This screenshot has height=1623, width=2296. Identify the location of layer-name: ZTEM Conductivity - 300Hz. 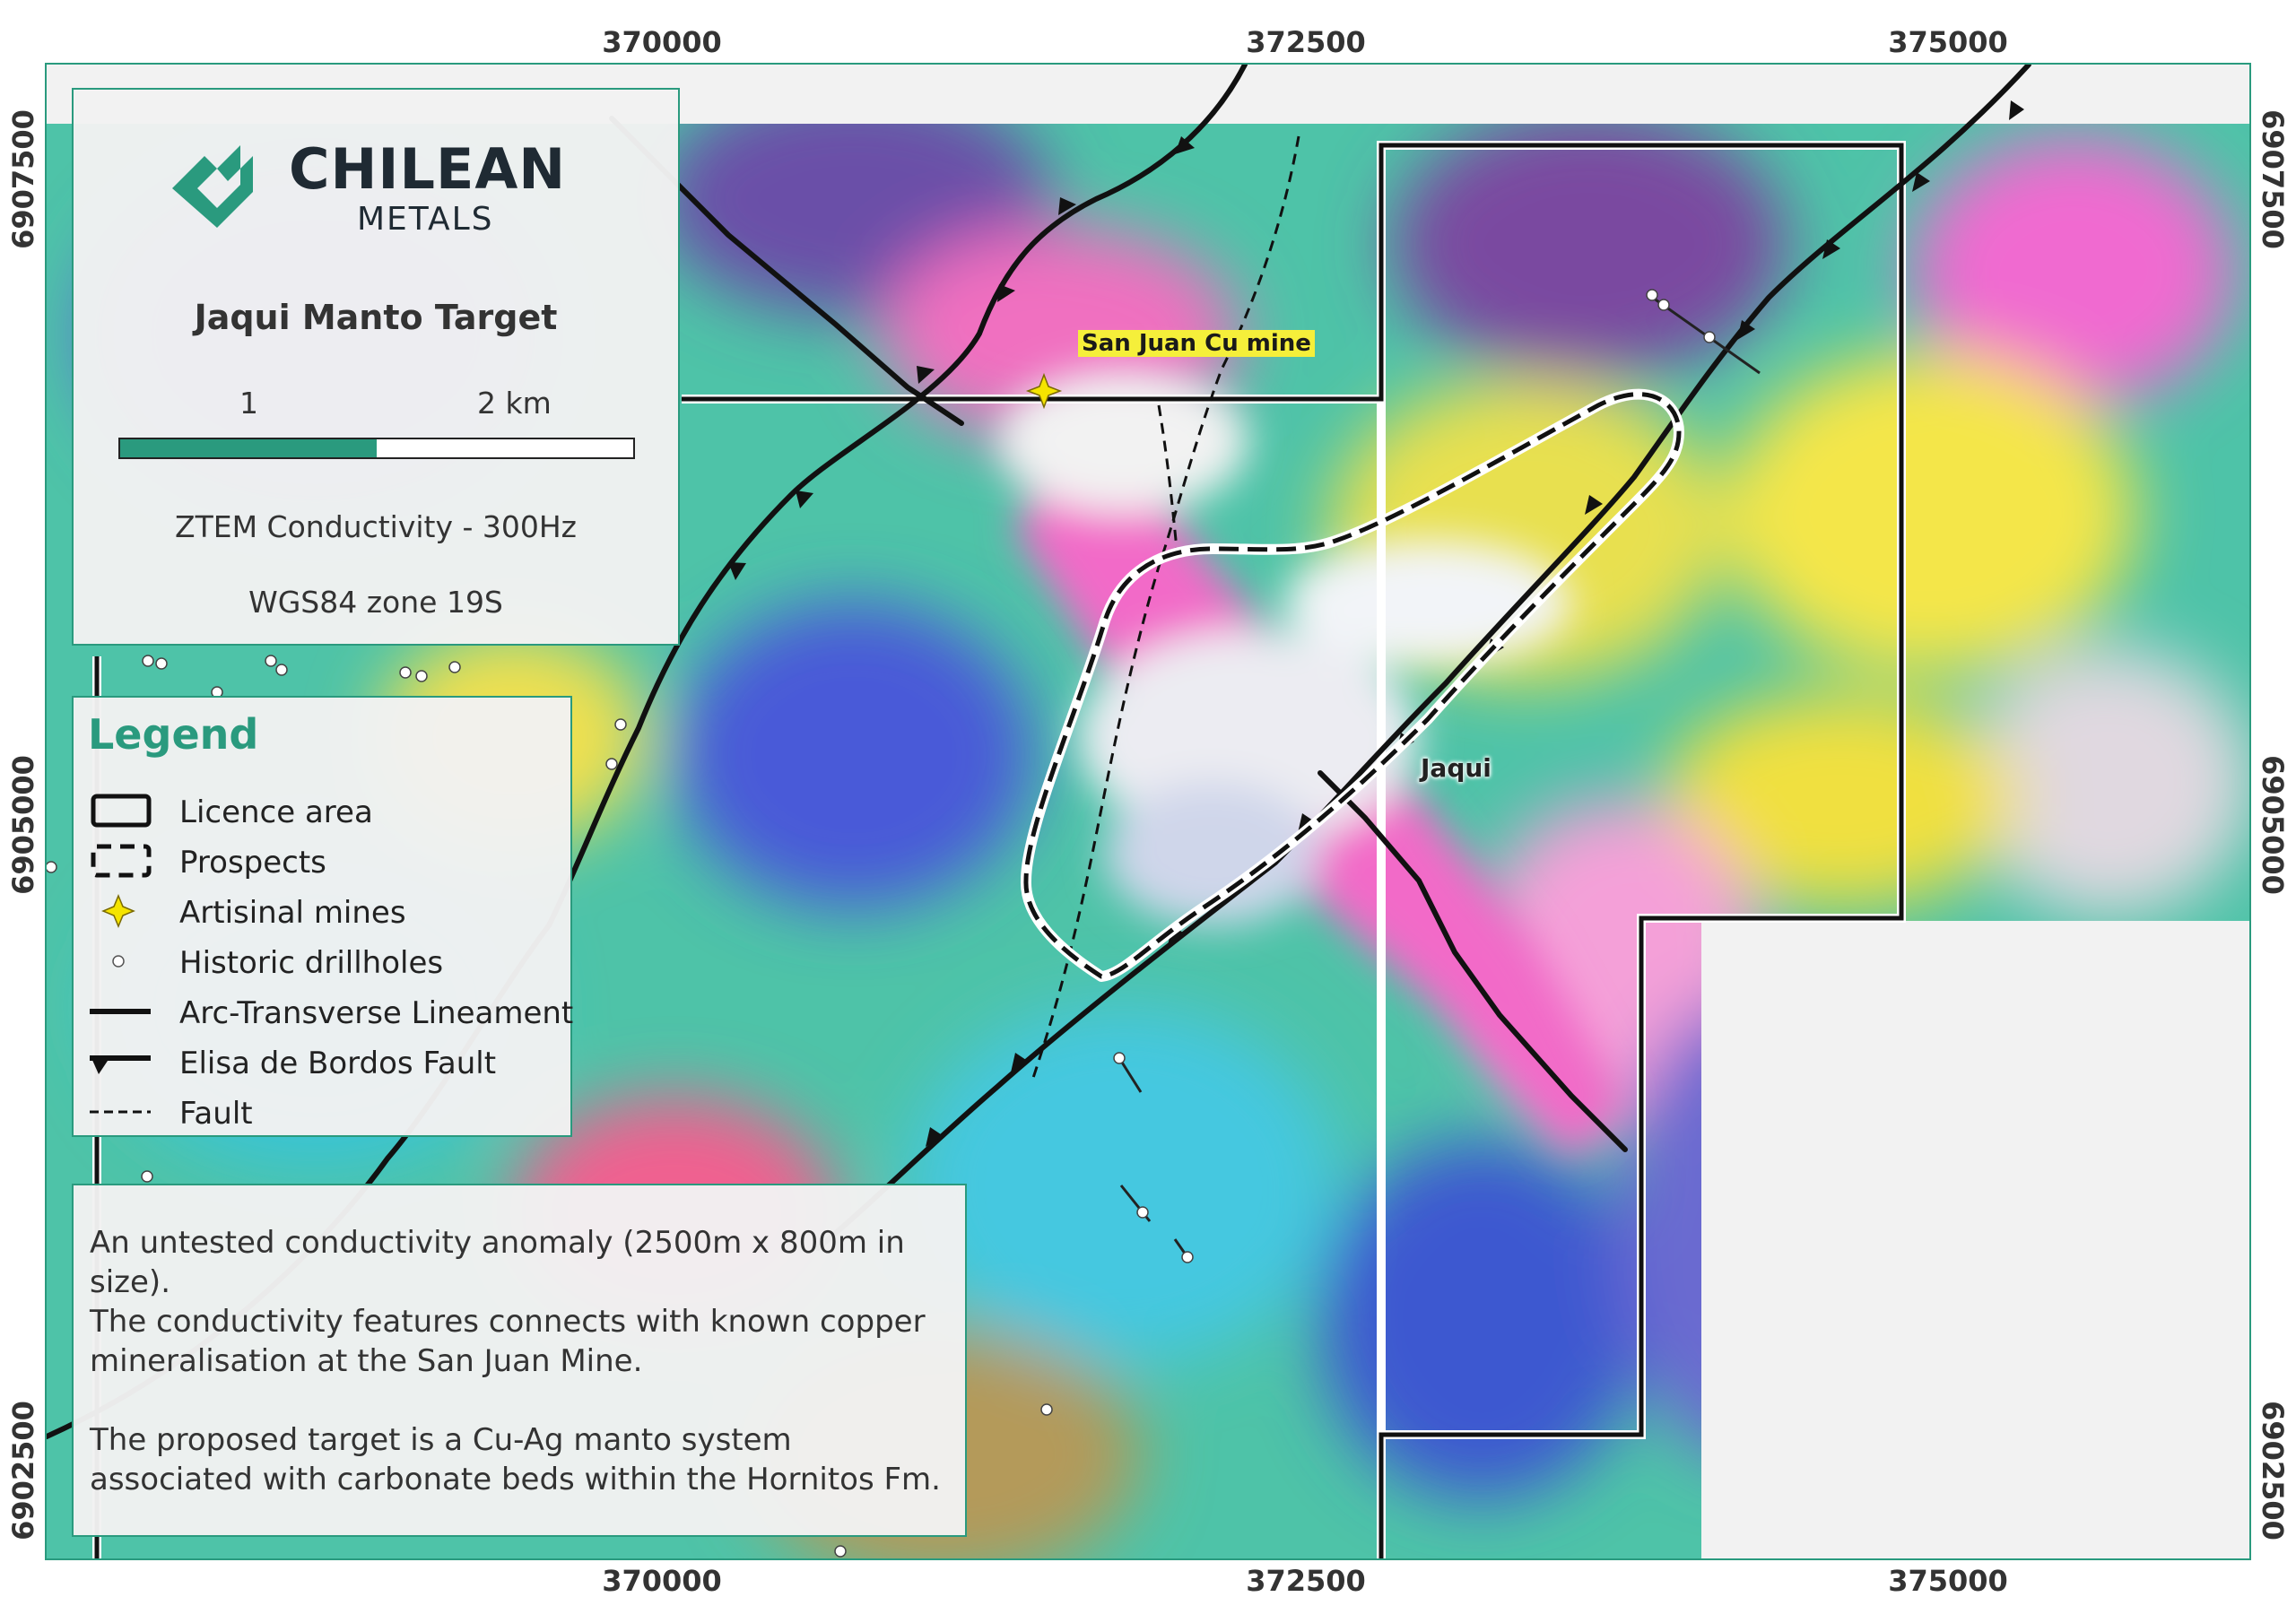
(375, 526).